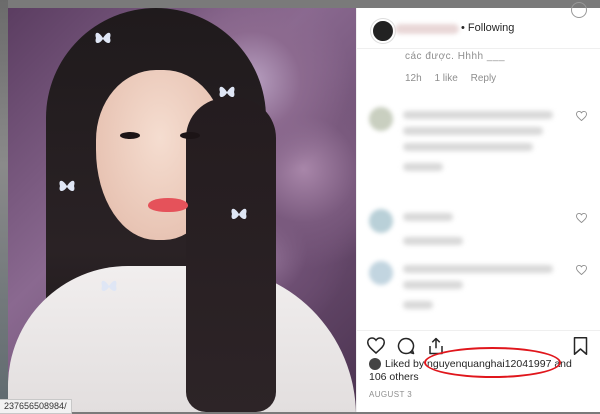 Image resolution: width=600 pixels, height=414 pixels. What do you see at coordinates (168, 205) in the screenshot?
I see `photo-lips` at bounding box center [168, 205].